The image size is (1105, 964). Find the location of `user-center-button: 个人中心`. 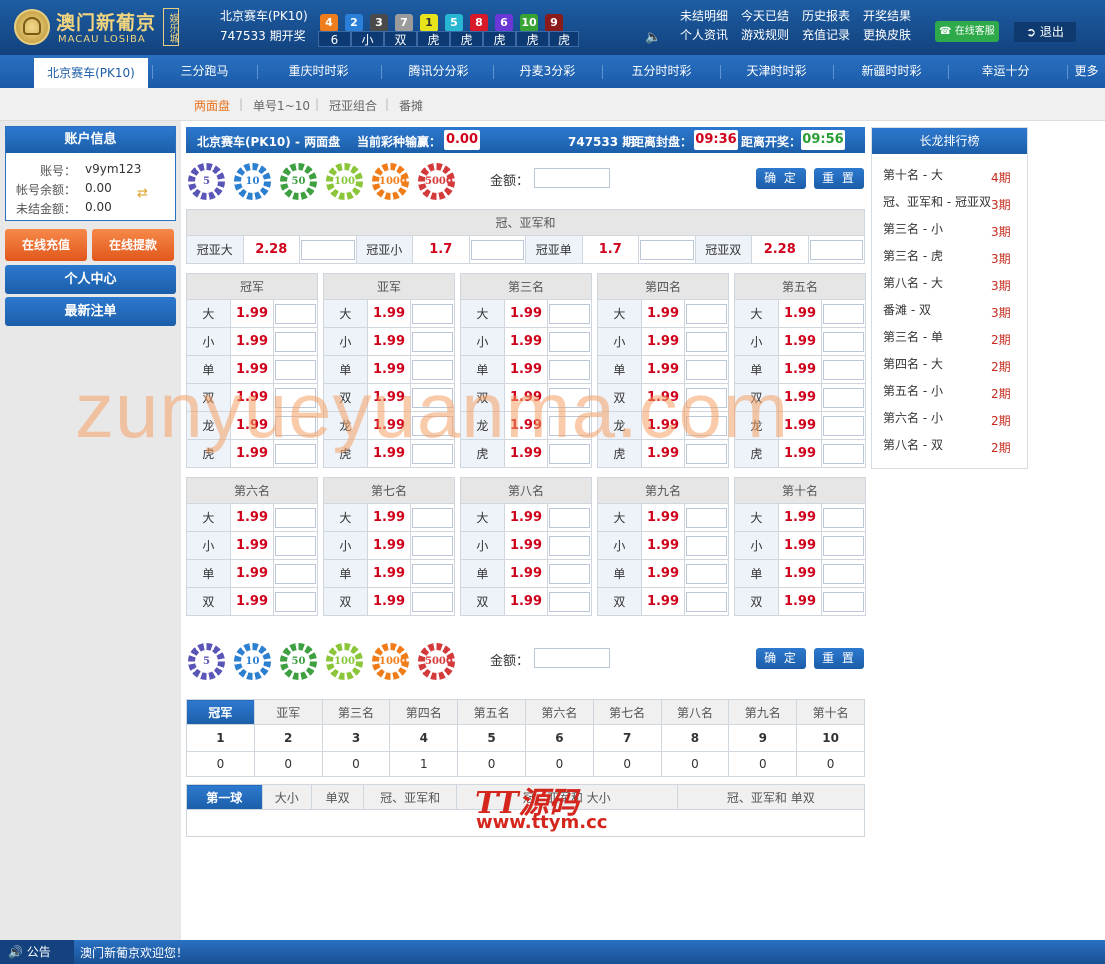

user-center-button: 个人中心 is located at coordinates (90, 279).